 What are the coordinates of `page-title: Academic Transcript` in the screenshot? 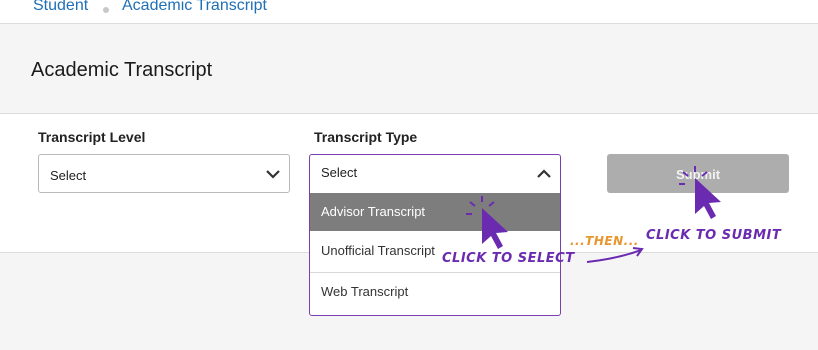 It's located at (122, 70).